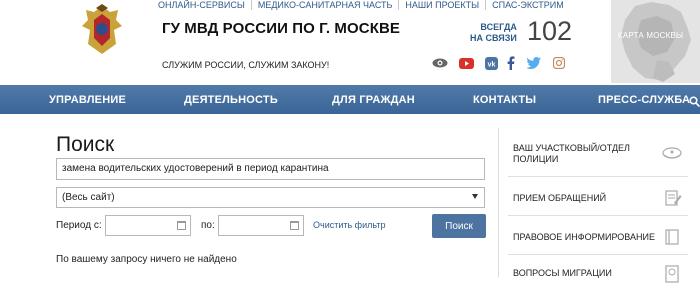  I want to click on scope-selected-value: (Весь сайт), so click(88, 197).